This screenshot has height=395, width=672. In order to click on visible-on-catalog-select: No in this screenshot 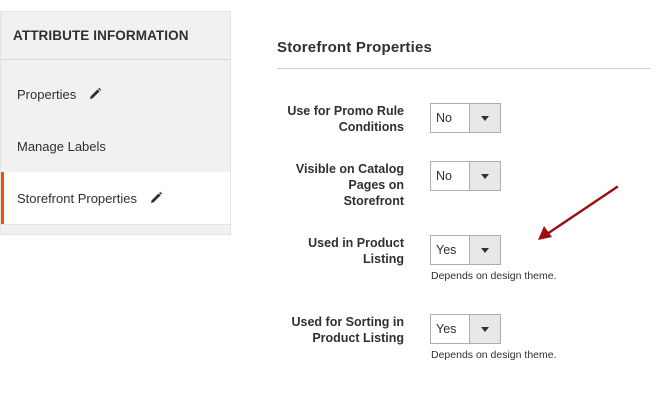, I will do `click(465, 176)`.